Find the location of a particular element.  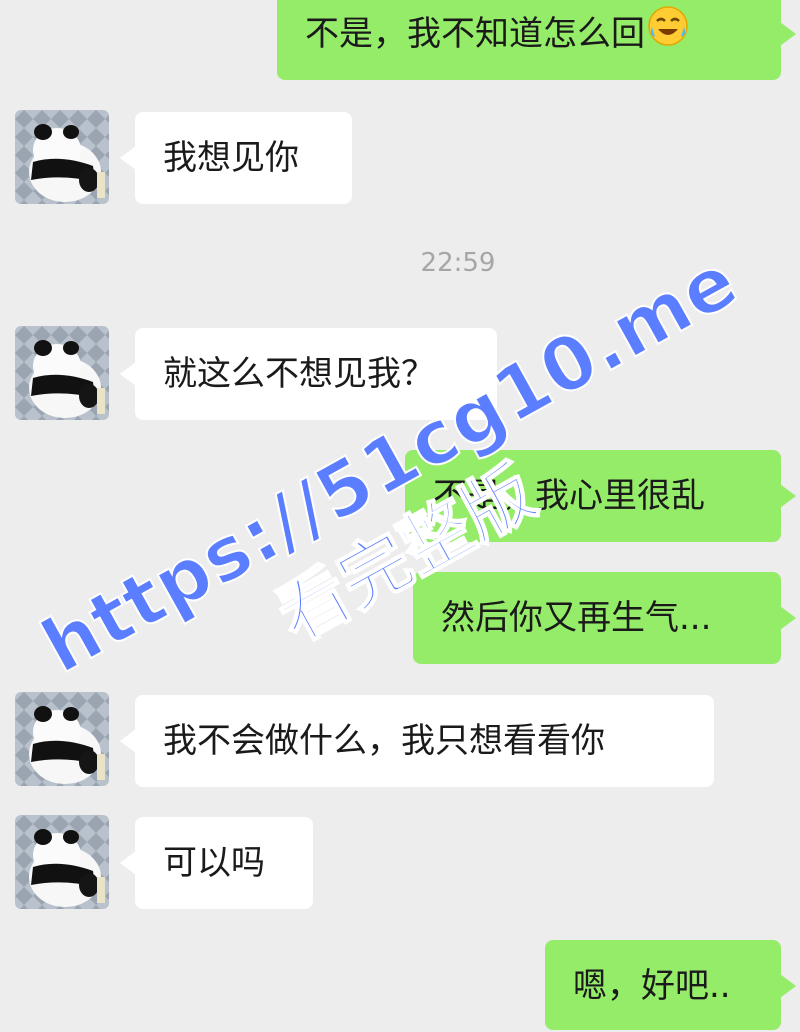

message-text: 不是，我心里很乱 is located at coordinates (569, 496).